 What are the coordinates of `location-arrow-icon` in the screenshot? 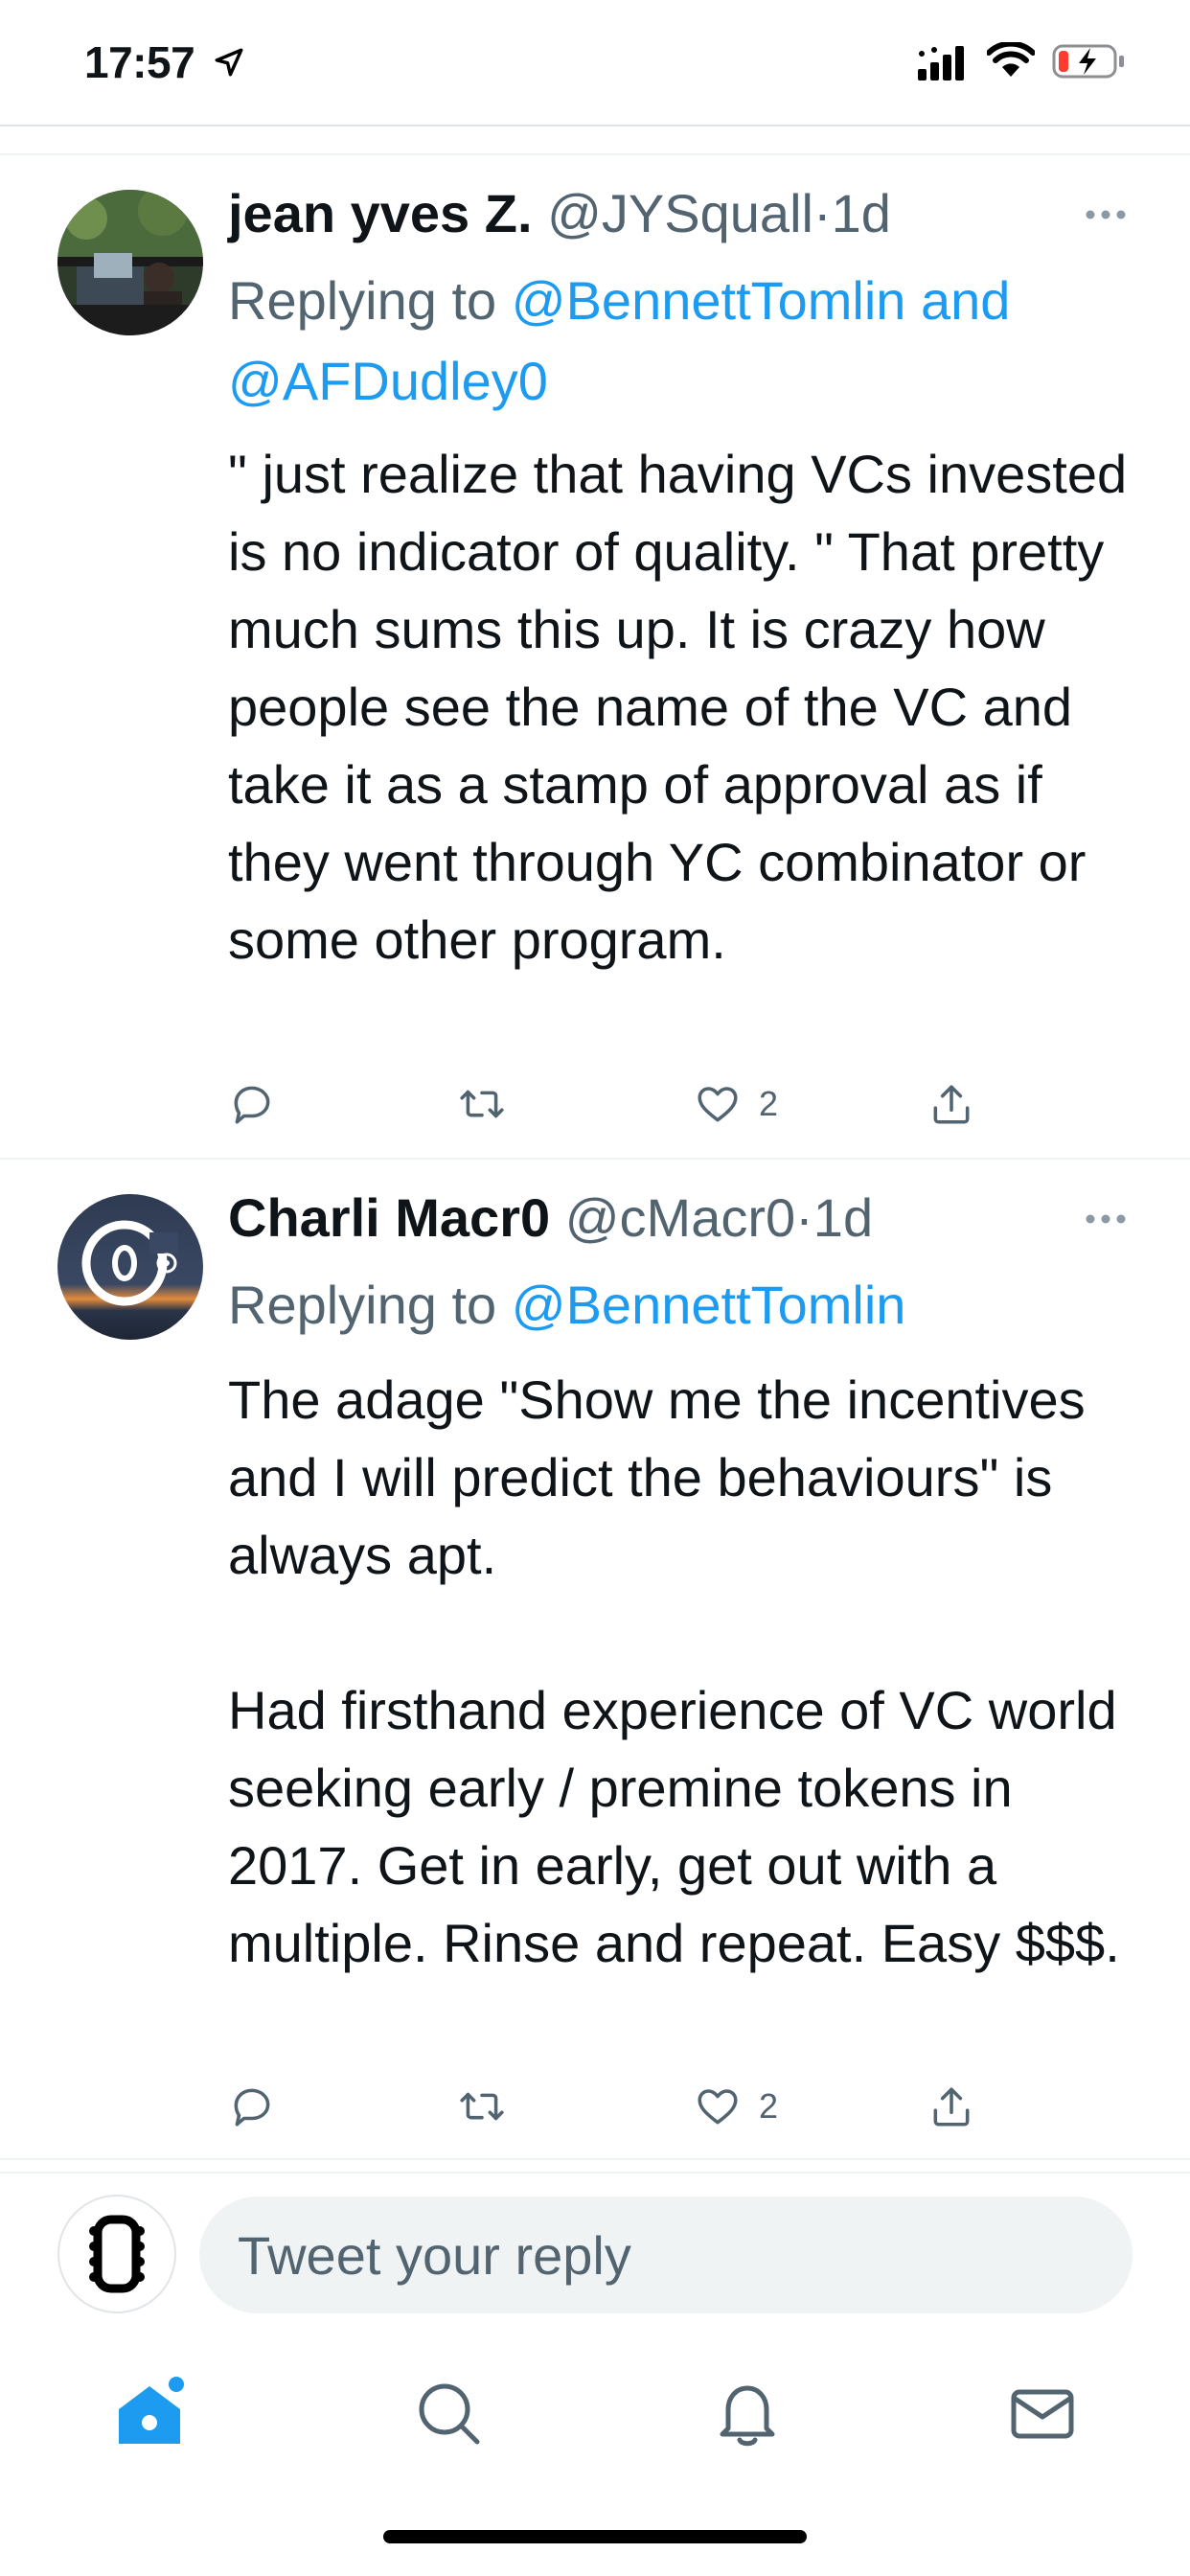 It's located at (229, 63).